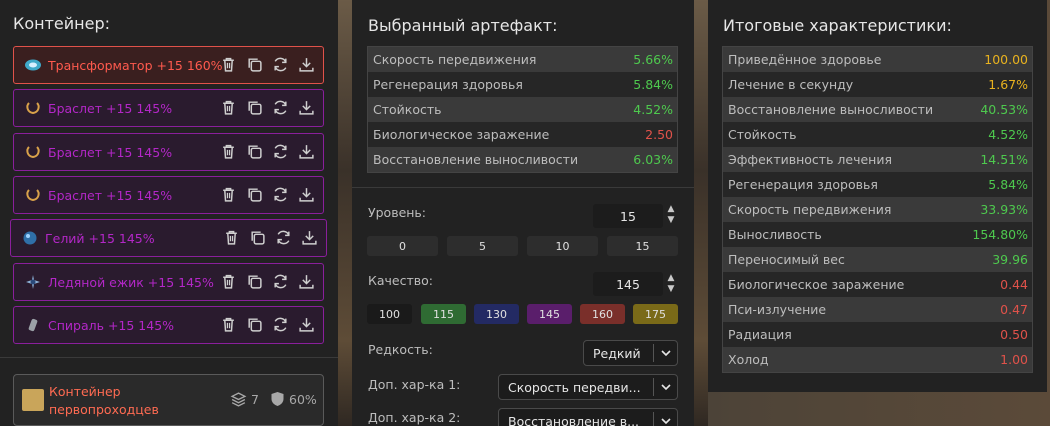  Describe the element at coordinates (1008, 184) in the screenshot. I see `stat-value: 5.84%` at that location.